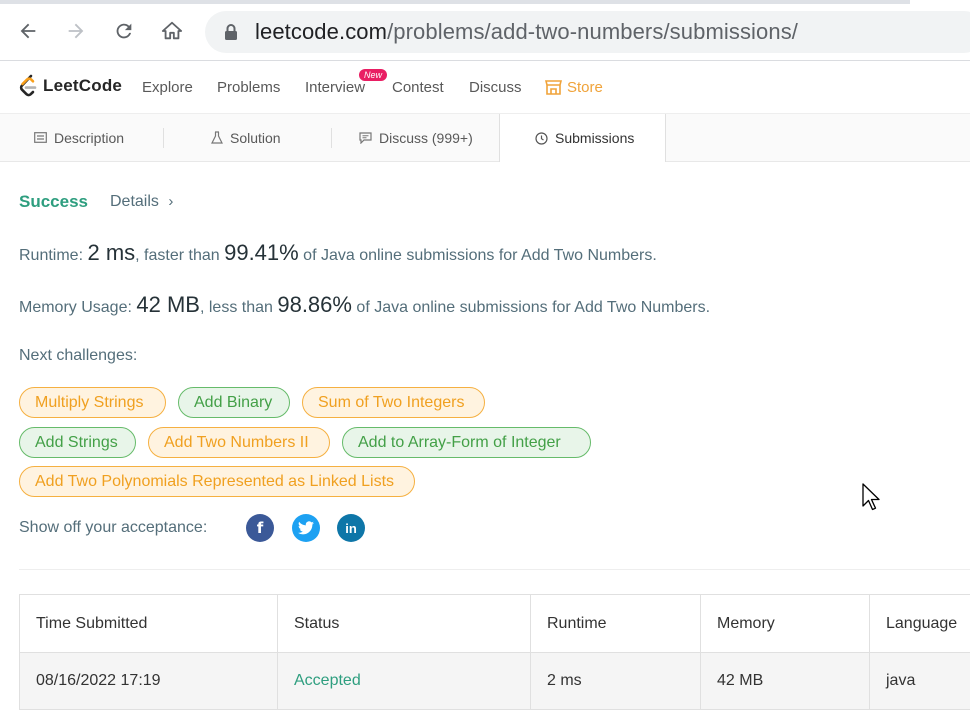 The image size is (970, 710). What do you see at coordinates (404, 681) in the screenshot?
I see `cell-status-accepted-link: Accepted` at bounding box center [404, 681].